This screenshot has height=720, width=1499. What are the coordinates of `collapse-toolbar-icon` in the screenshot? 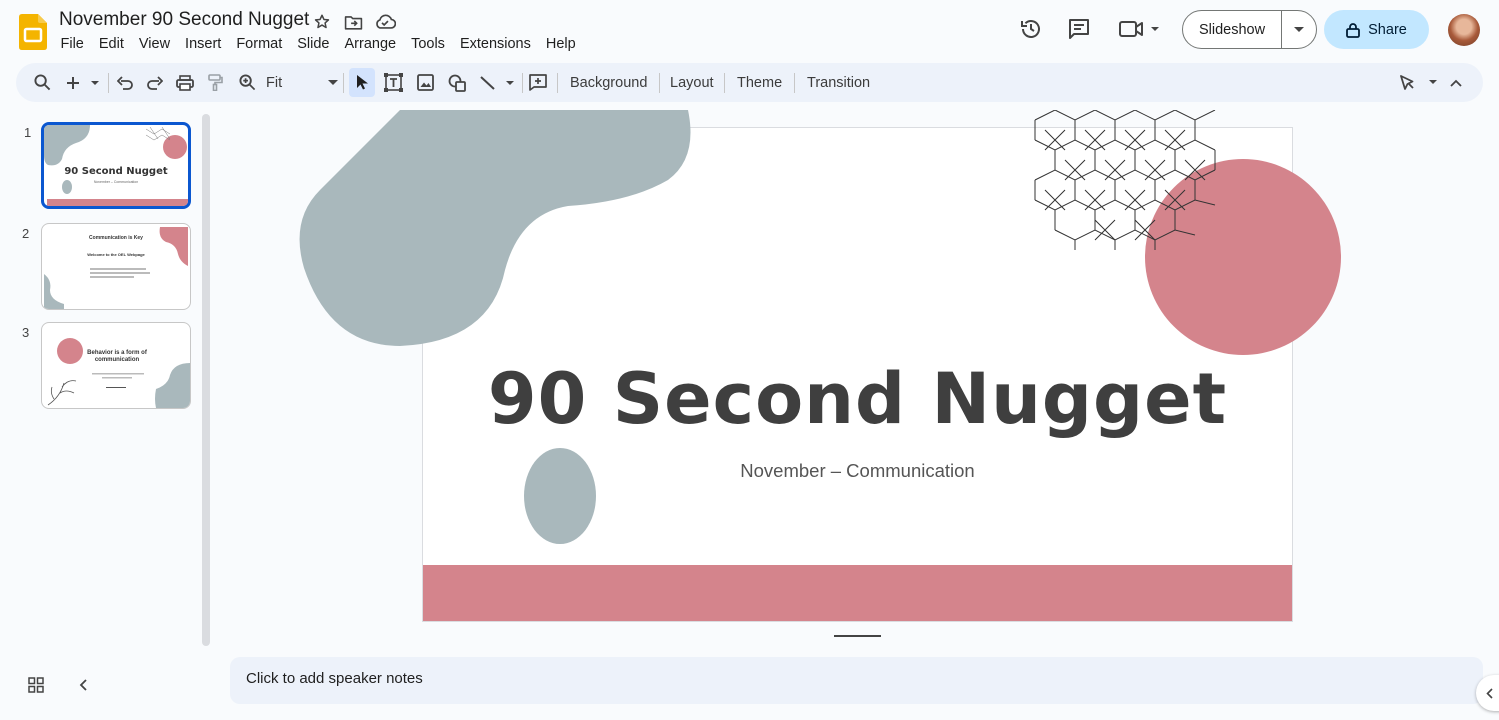 It's located at (1456, 82).